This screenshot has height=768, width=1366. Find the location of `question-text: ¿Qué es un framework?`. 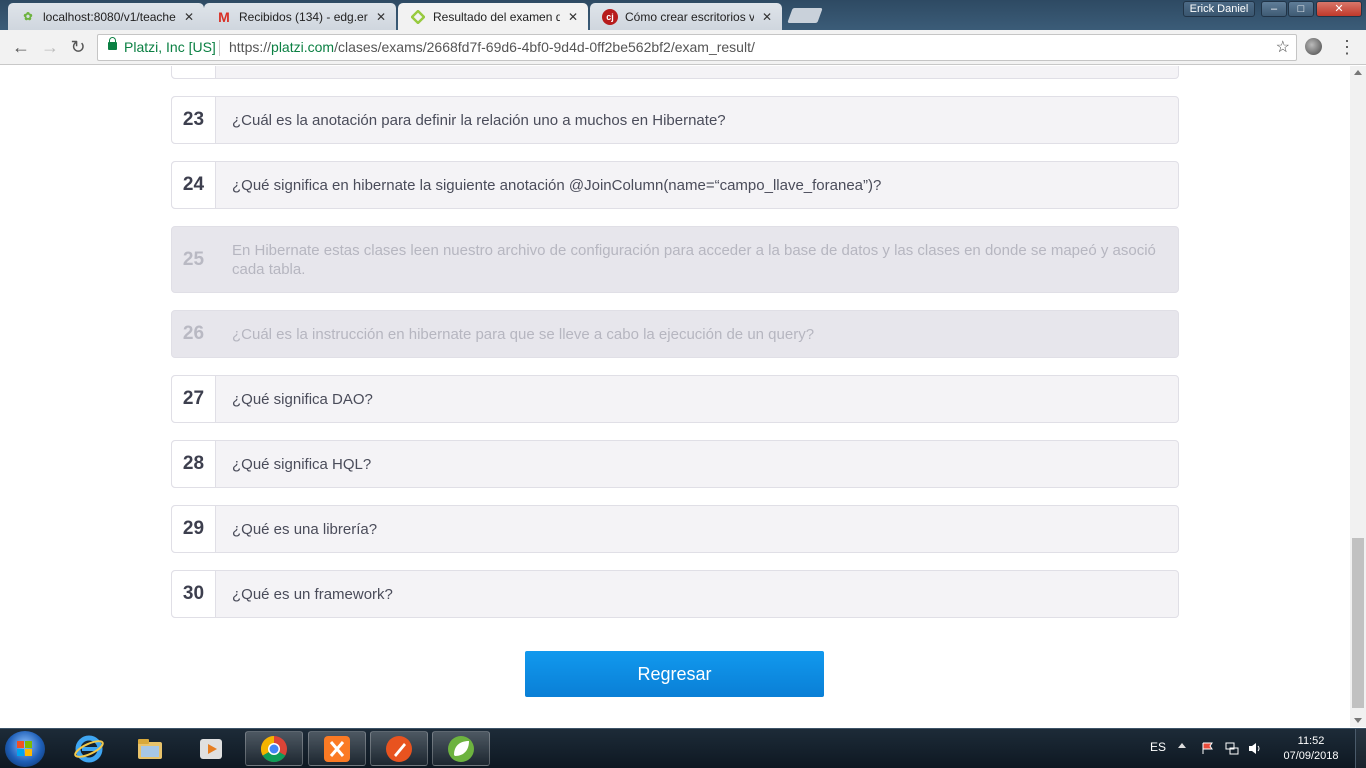

question-text: ¿Qué es un framework? is located at coordinates (312, 594).